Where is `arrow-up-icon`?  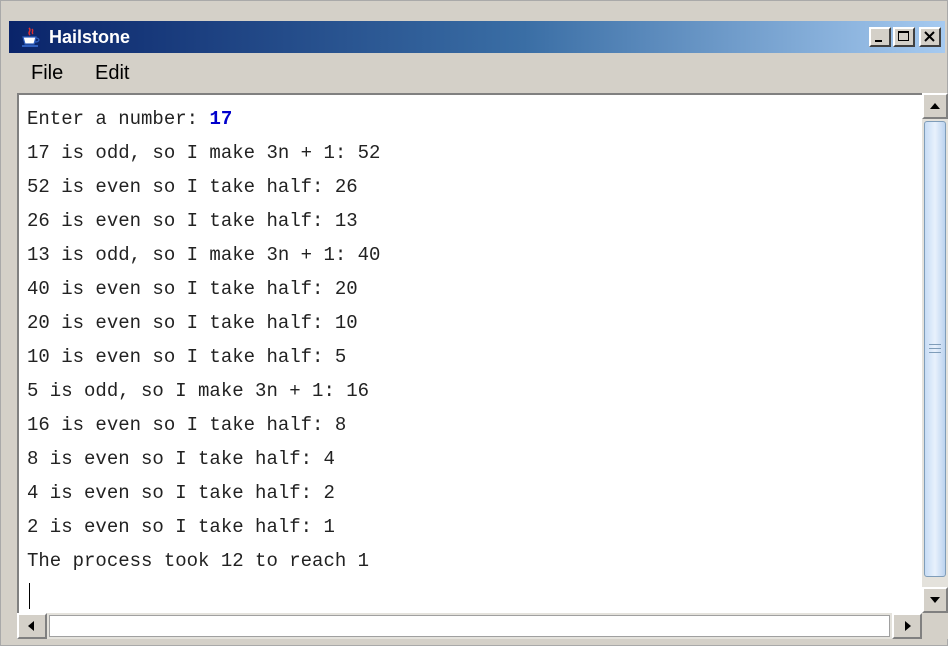 arrow-up-icon is located at coordinates (935, 106).